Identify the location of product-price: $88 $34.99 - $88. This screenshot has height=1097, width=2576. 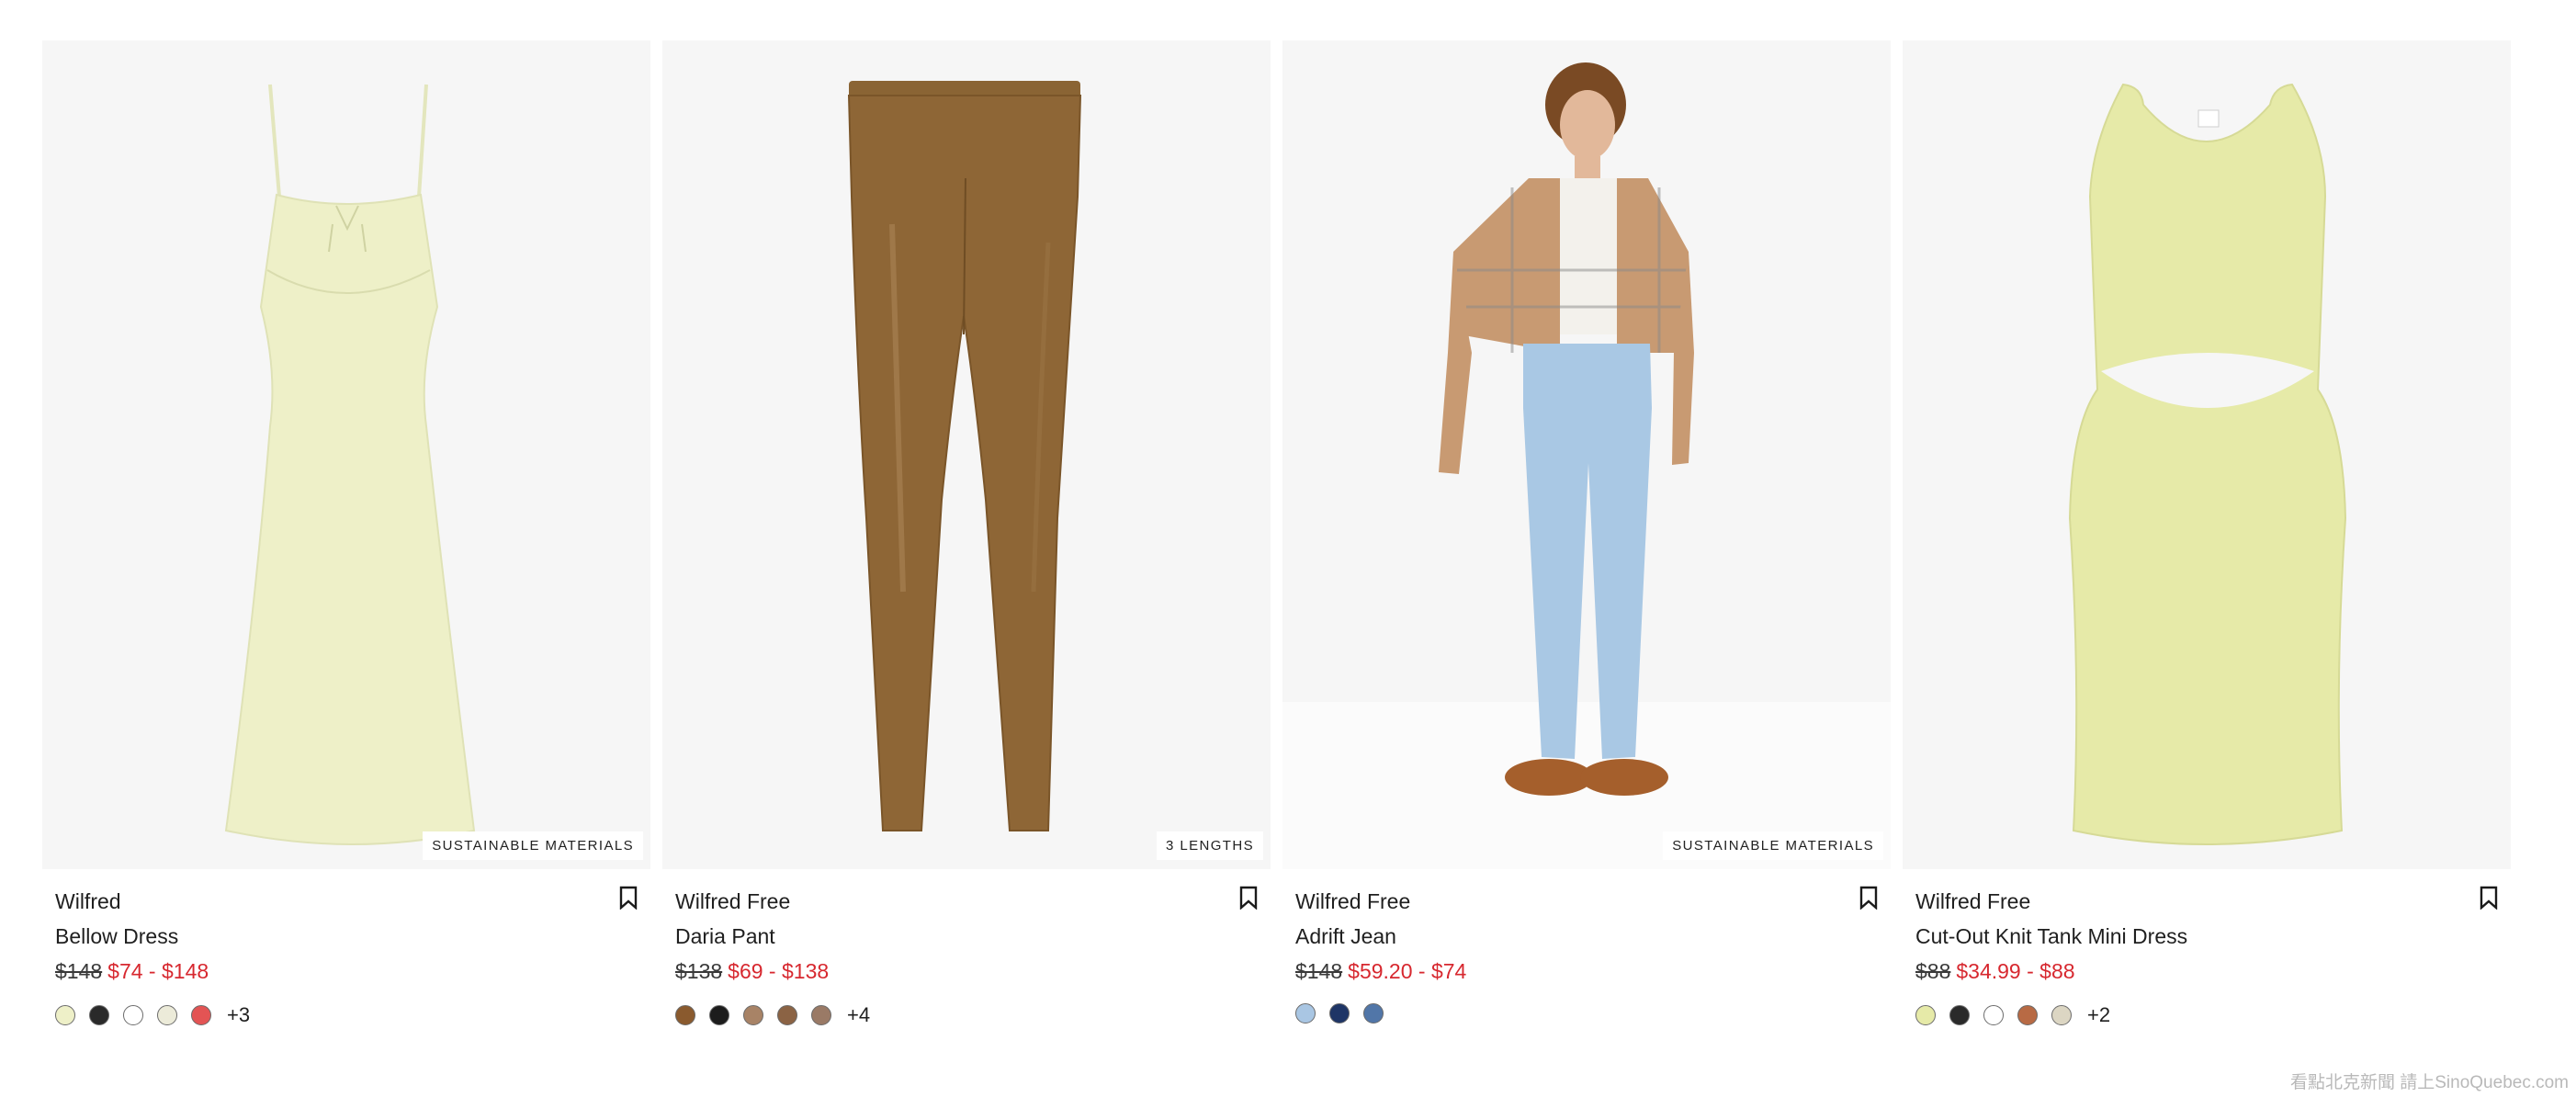
(2206, 971).